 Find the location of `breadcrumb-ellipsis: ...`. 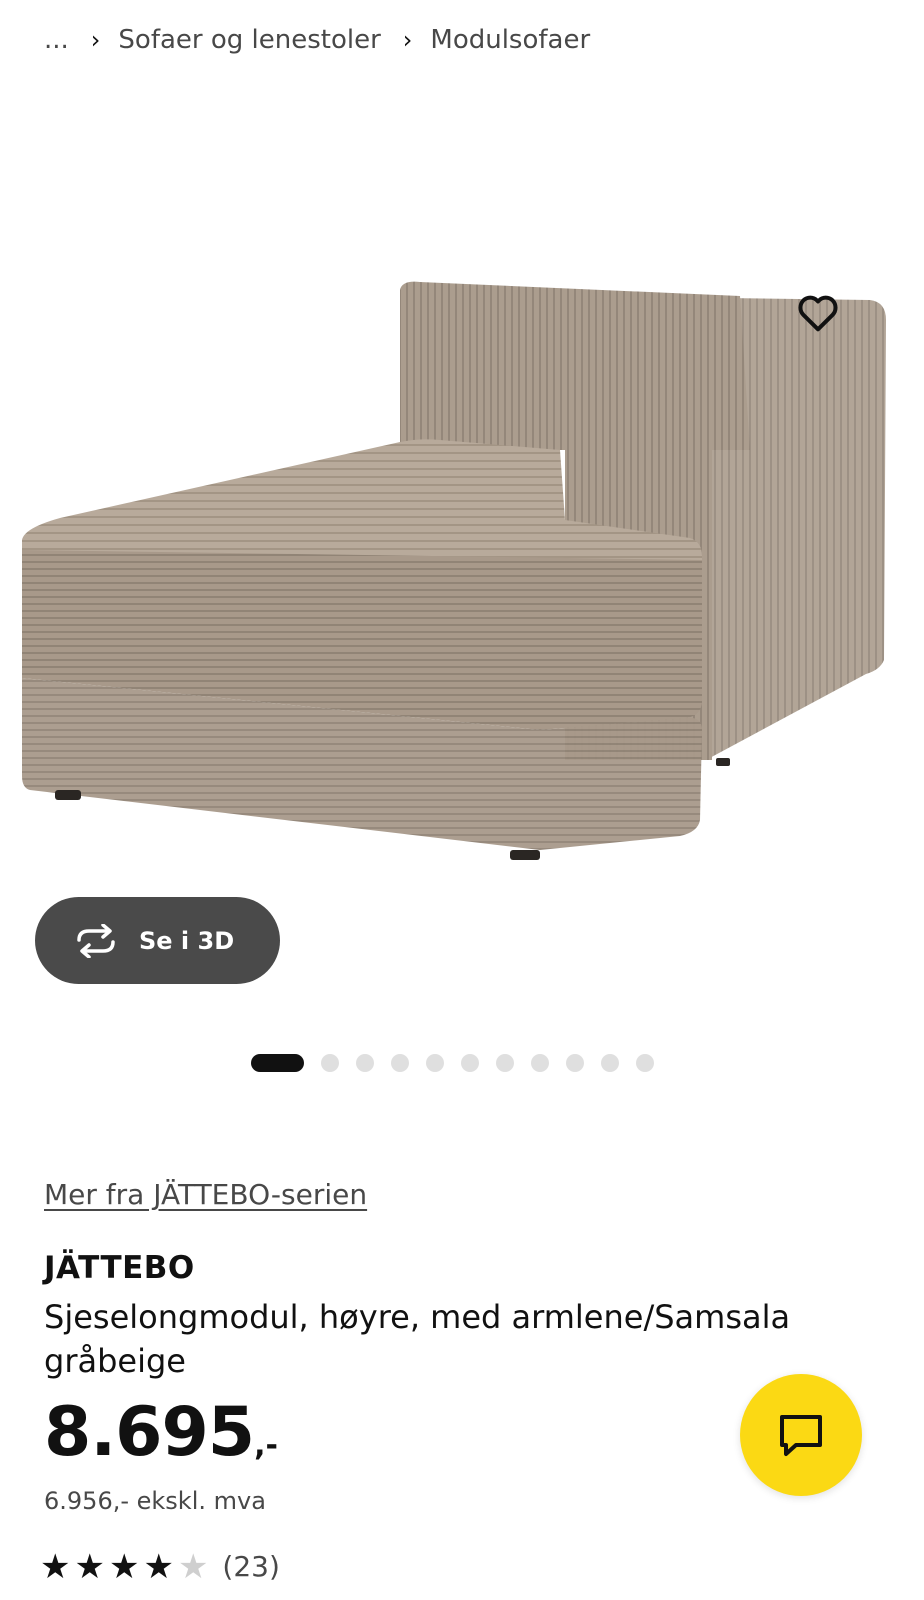

breadcrumb-ellipsis: ... is located at coordinates (56, 40).